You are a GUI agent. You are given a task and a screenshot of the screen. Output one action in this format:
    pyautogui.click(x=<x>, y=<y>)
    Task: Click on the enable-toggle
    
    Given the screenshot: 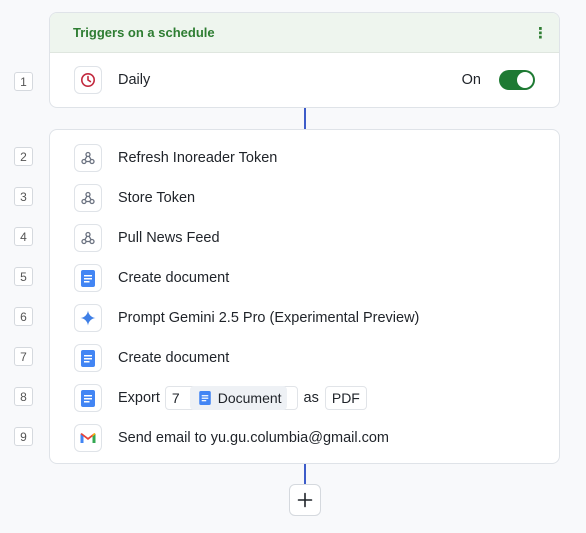 What is the action you would take?
    pyautogui.click(x=517, y=80)
    